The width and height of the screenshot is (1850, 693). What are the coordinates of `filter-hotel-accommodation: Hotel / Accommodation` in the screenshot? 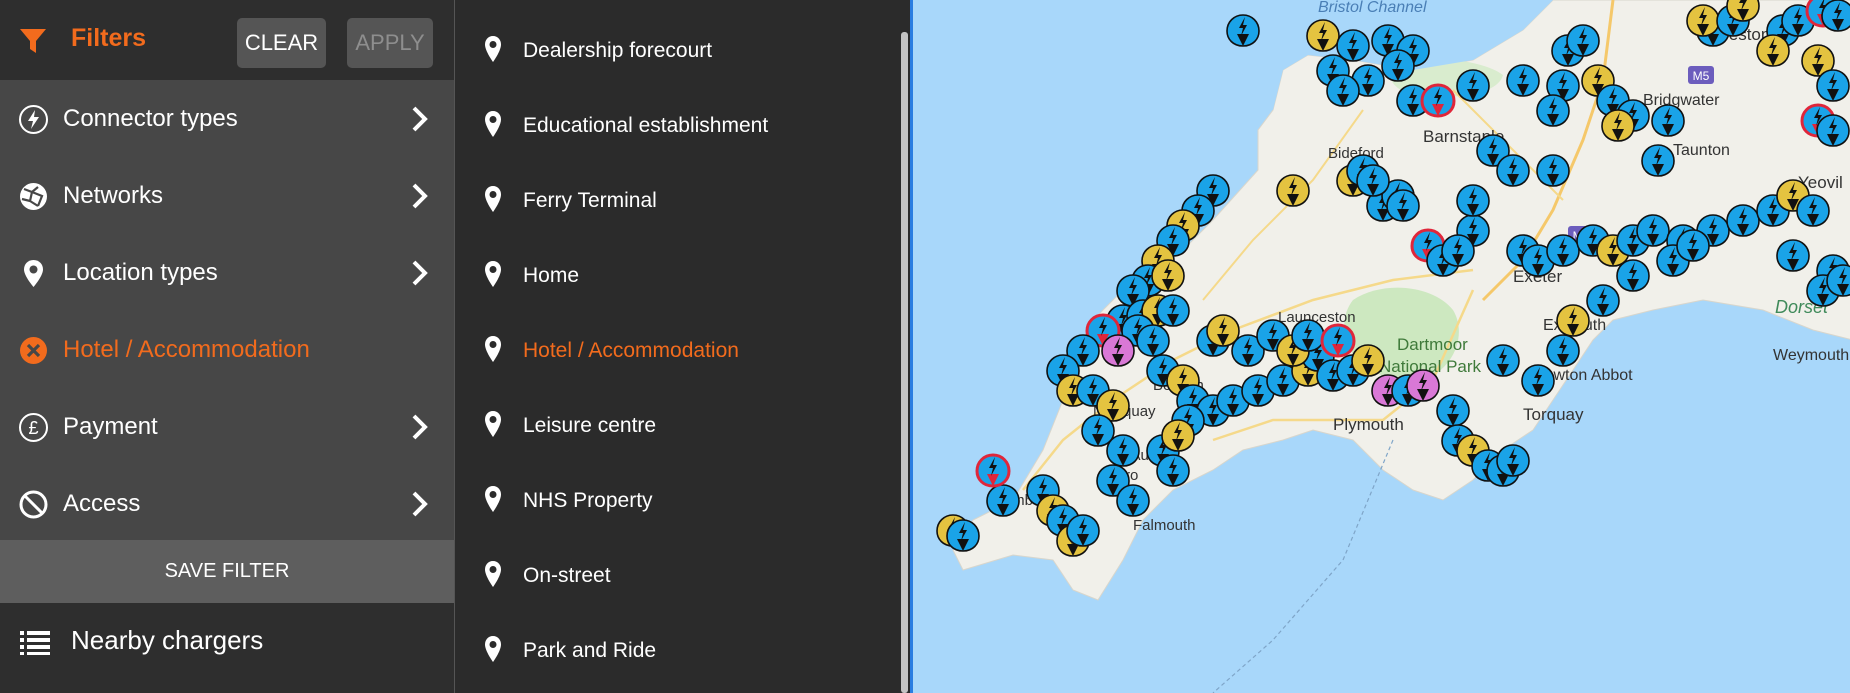 It's located at (227, 349).